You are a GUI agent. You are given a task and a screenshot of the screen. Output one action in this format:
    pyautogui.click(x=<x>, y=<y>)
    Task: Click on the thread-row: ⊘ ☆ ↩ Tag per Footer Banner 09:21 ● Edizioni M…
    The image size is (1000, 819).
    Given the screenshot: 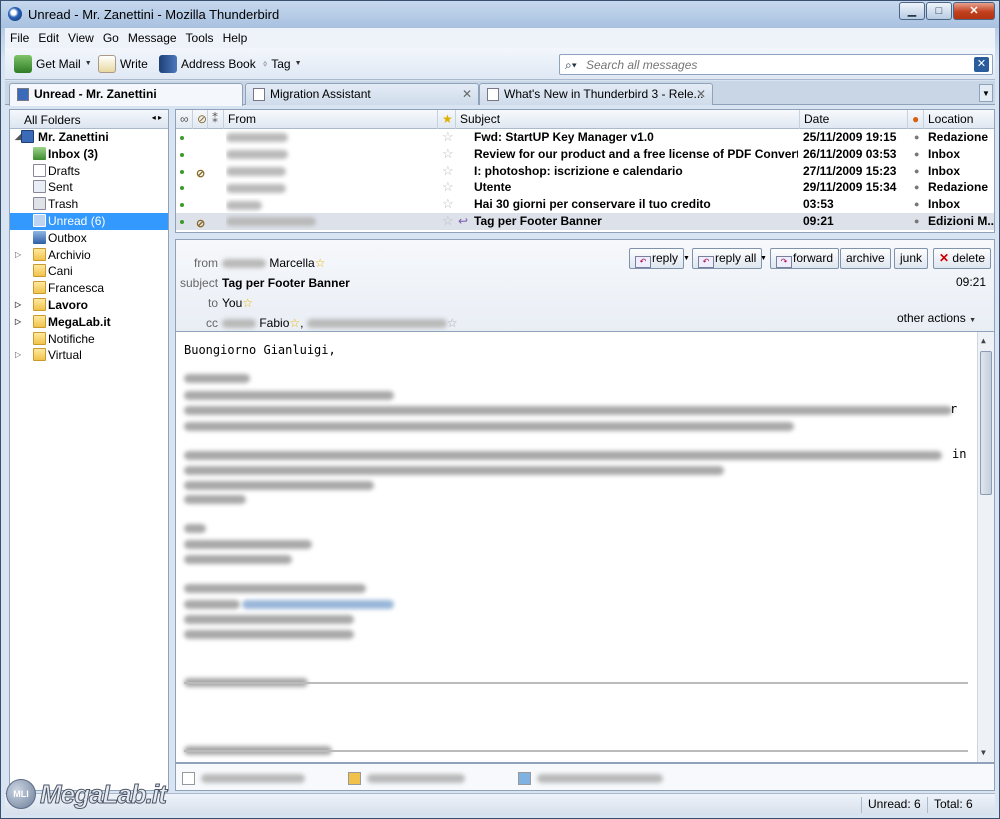 What is the action you would take?
    pyautogui.click(x=585, y=221)
    